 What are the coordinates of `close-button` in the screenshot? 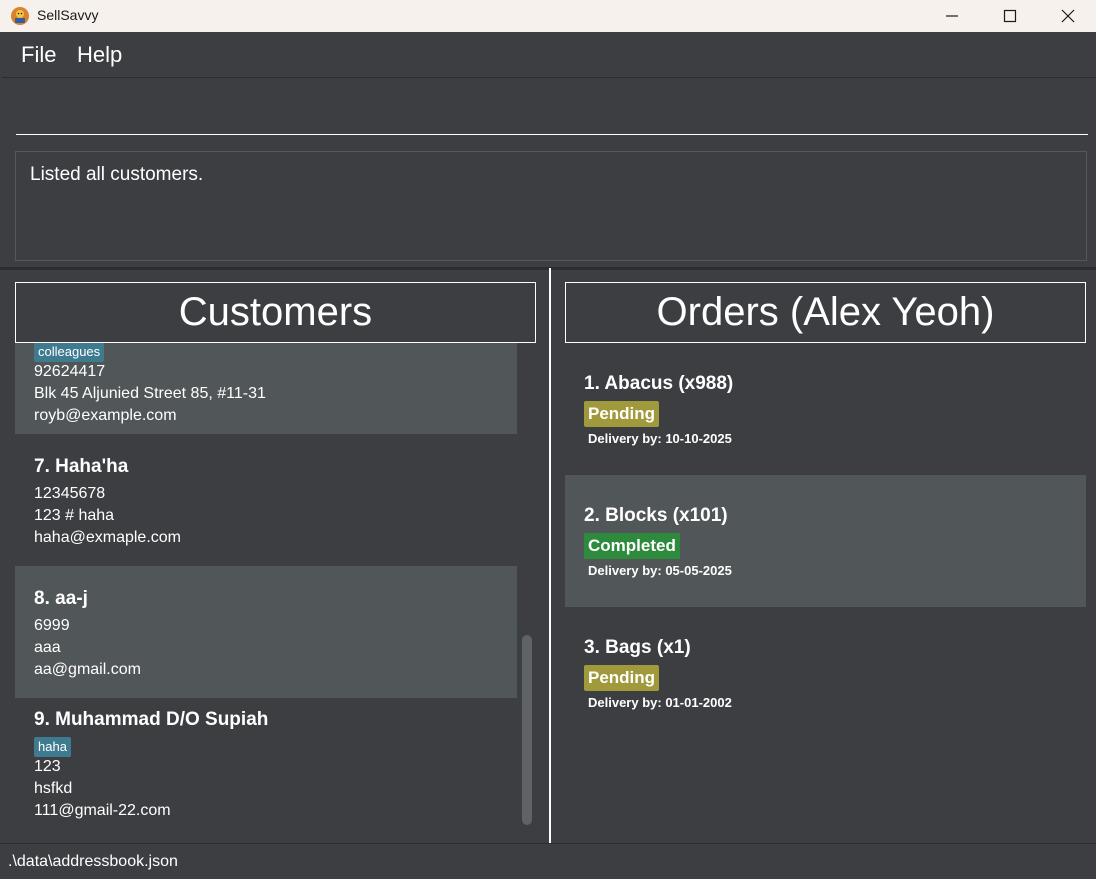 It's located at (1067, 16).